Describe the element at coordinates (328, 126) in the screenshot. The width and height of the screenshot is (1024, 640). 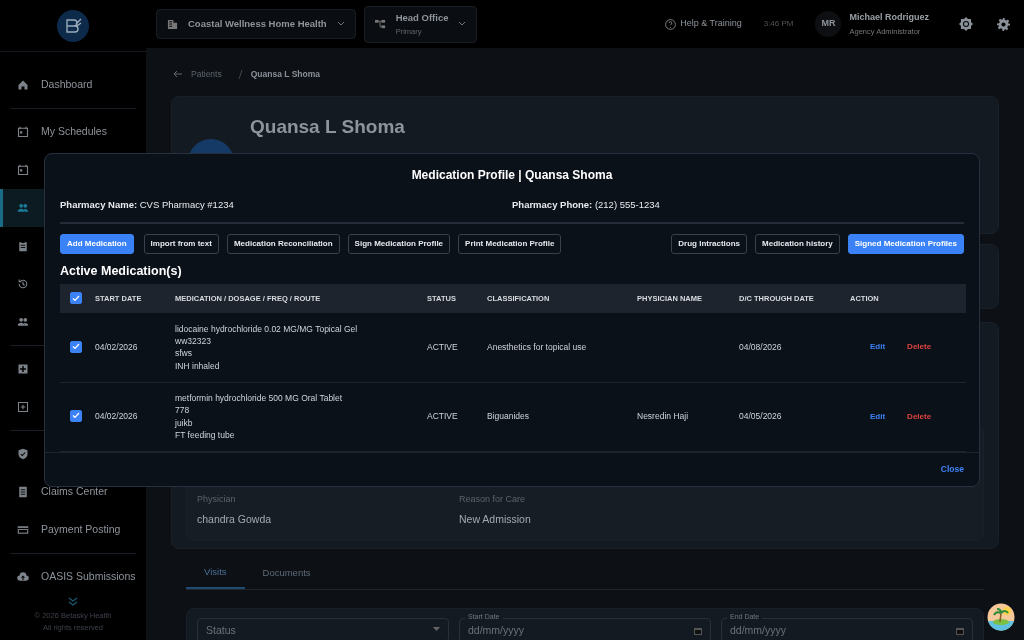
I see `patient-name: Quansa L Shoma` at that location.